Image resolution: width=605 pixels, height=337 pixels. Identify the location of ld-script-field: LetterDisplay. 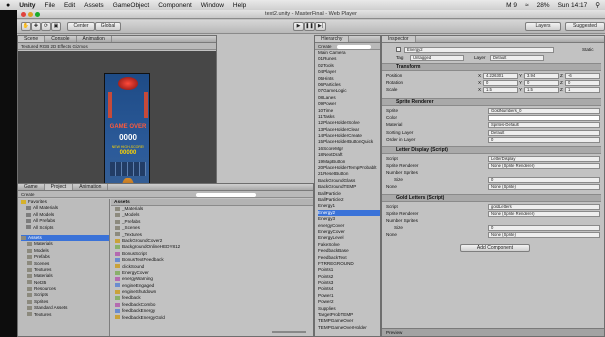
(544, 159).